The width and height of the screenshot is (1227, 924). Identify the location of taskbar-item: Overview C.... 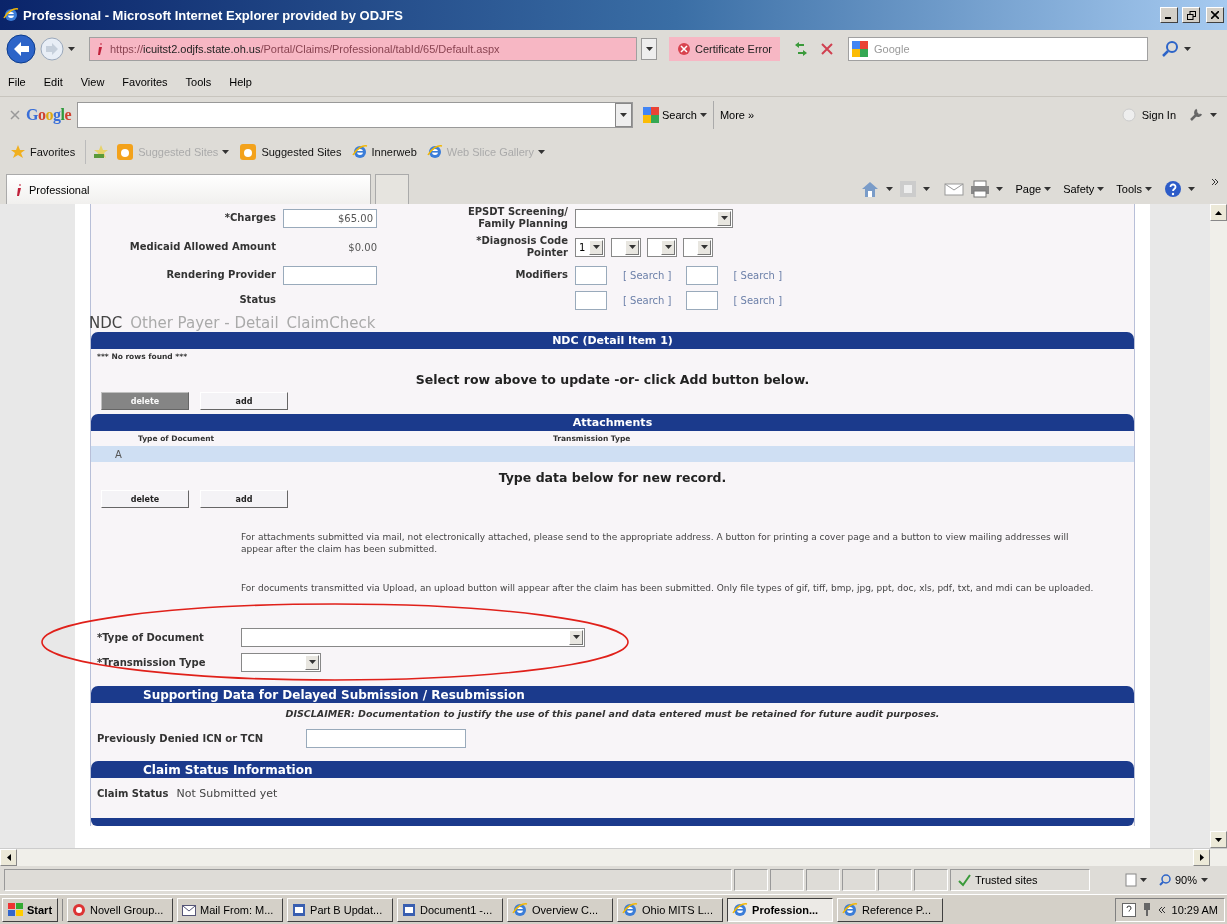
(560, 909).